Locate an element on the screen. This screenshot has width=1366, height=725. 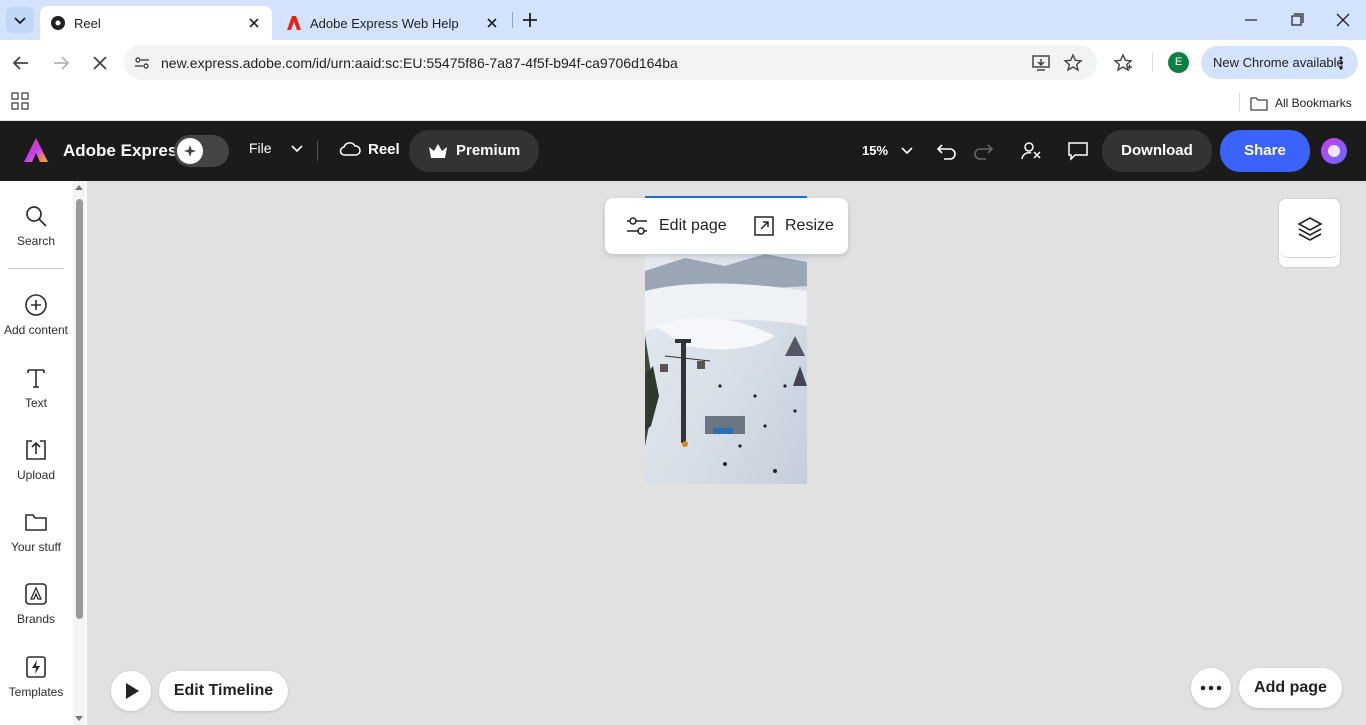
page-actions-popover: Edit page Resize is located at coordinates (726, 226).